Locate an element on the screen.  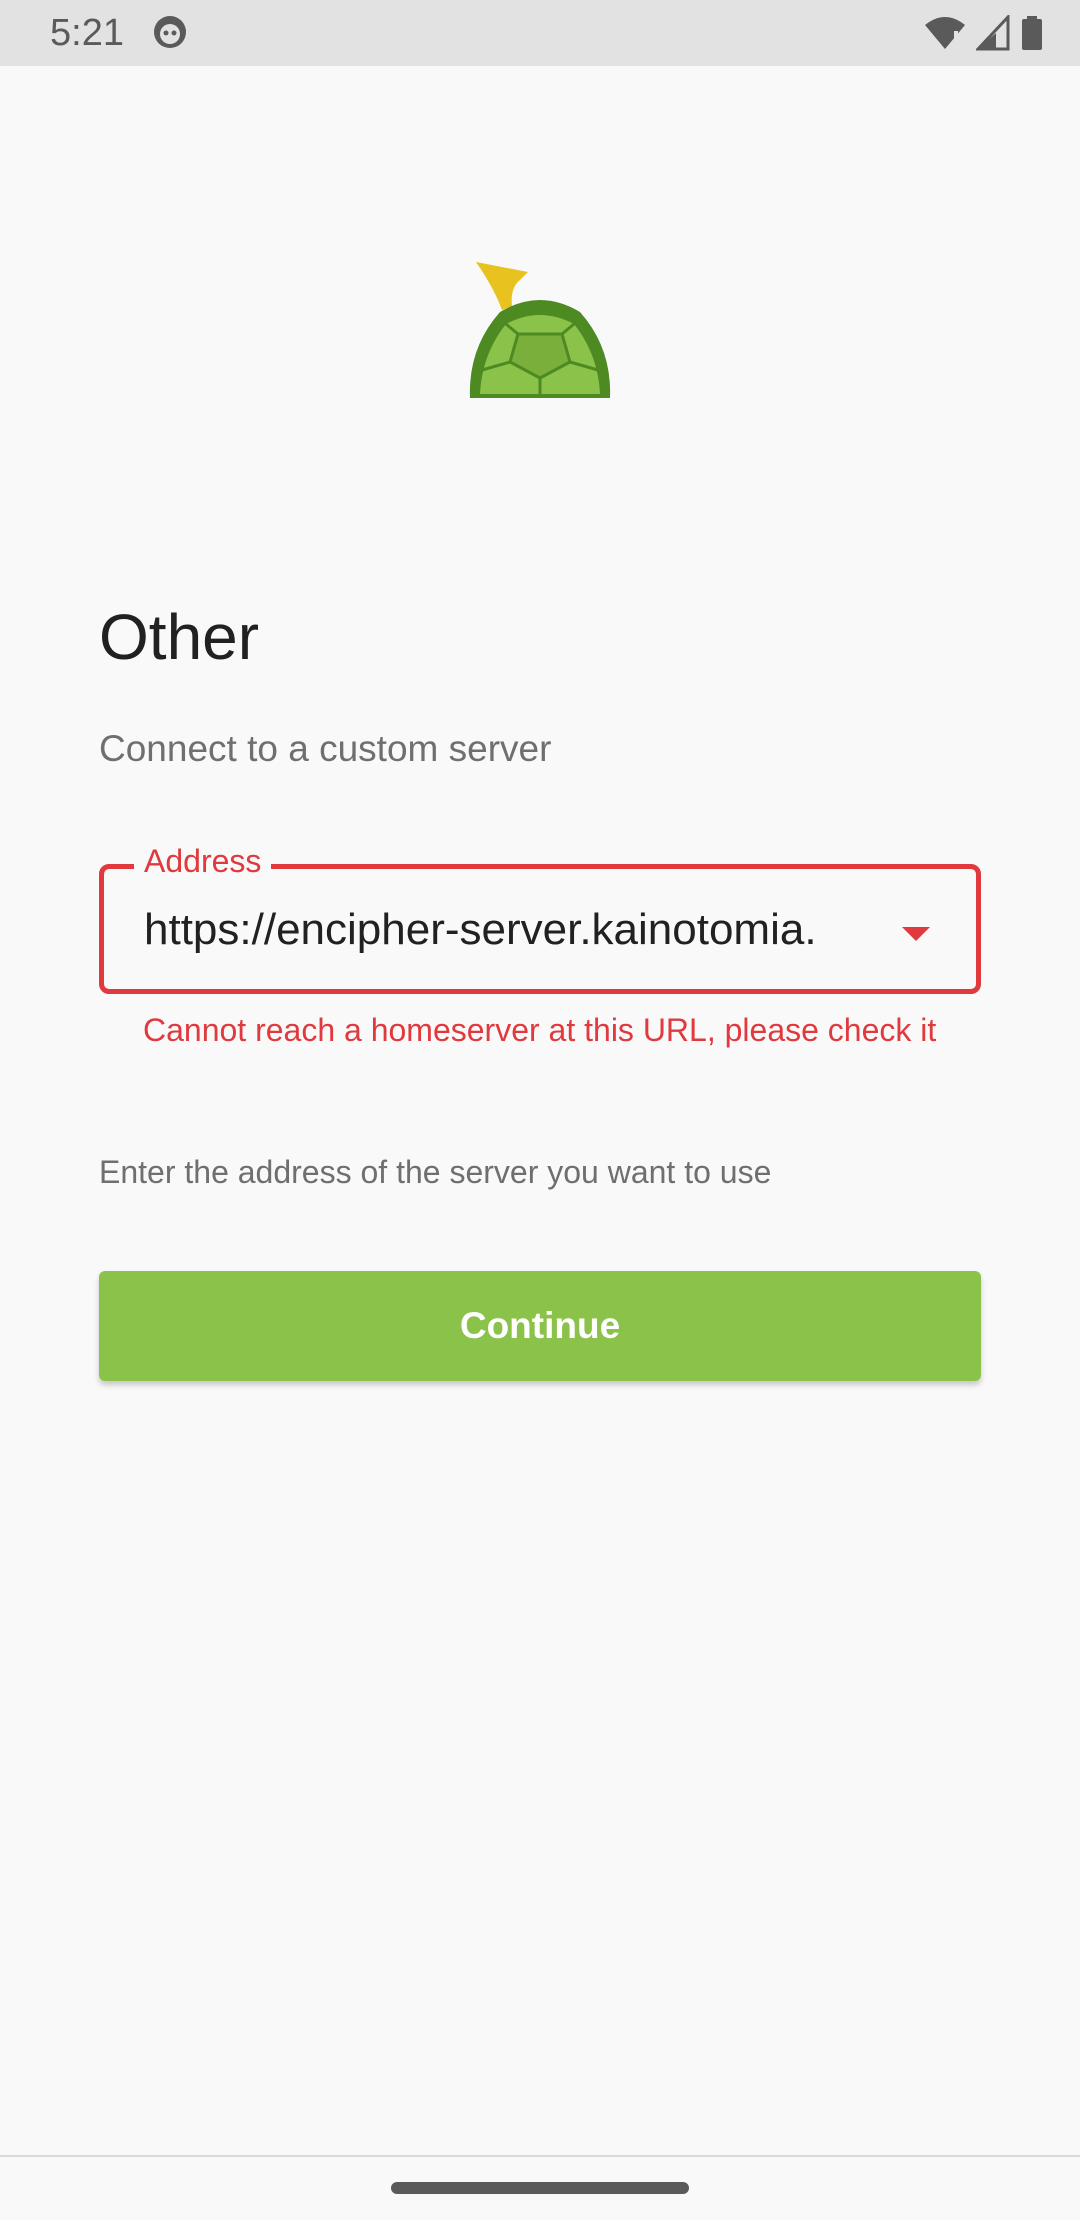
status-time: 5:21 is located at coordinates (87, 33).